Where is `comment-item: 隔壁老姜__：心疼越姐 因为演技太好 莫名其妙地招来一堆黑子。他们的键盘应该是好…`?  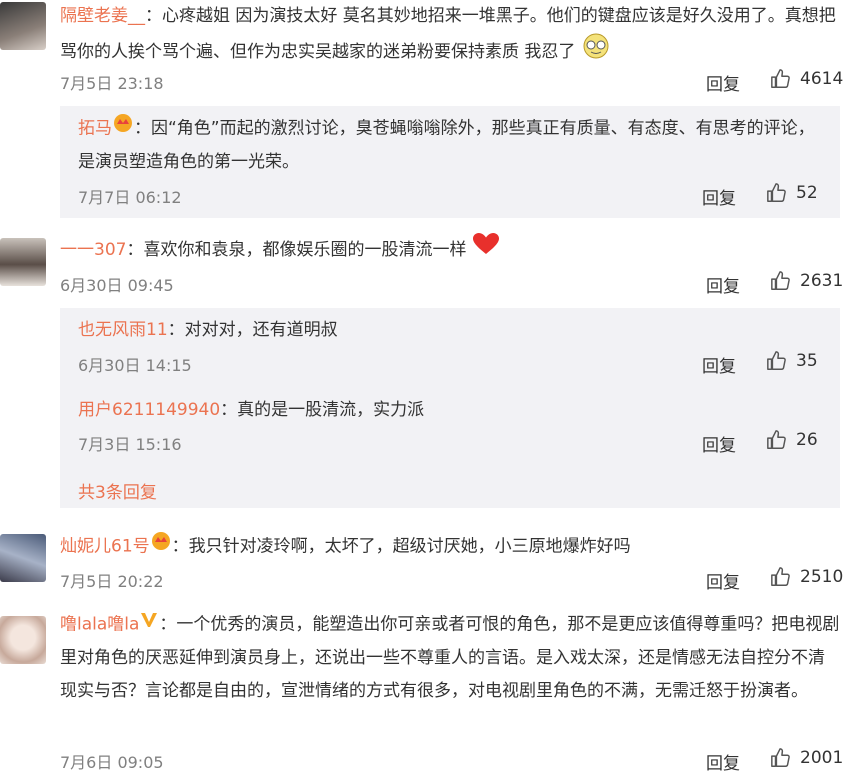 comment-item: 隔壁老姜__：心疼越姐 因为演技太好 莫名其妙地招来一堆黑子。他们的键盘应该是好… is located at coordinates (426, 50).